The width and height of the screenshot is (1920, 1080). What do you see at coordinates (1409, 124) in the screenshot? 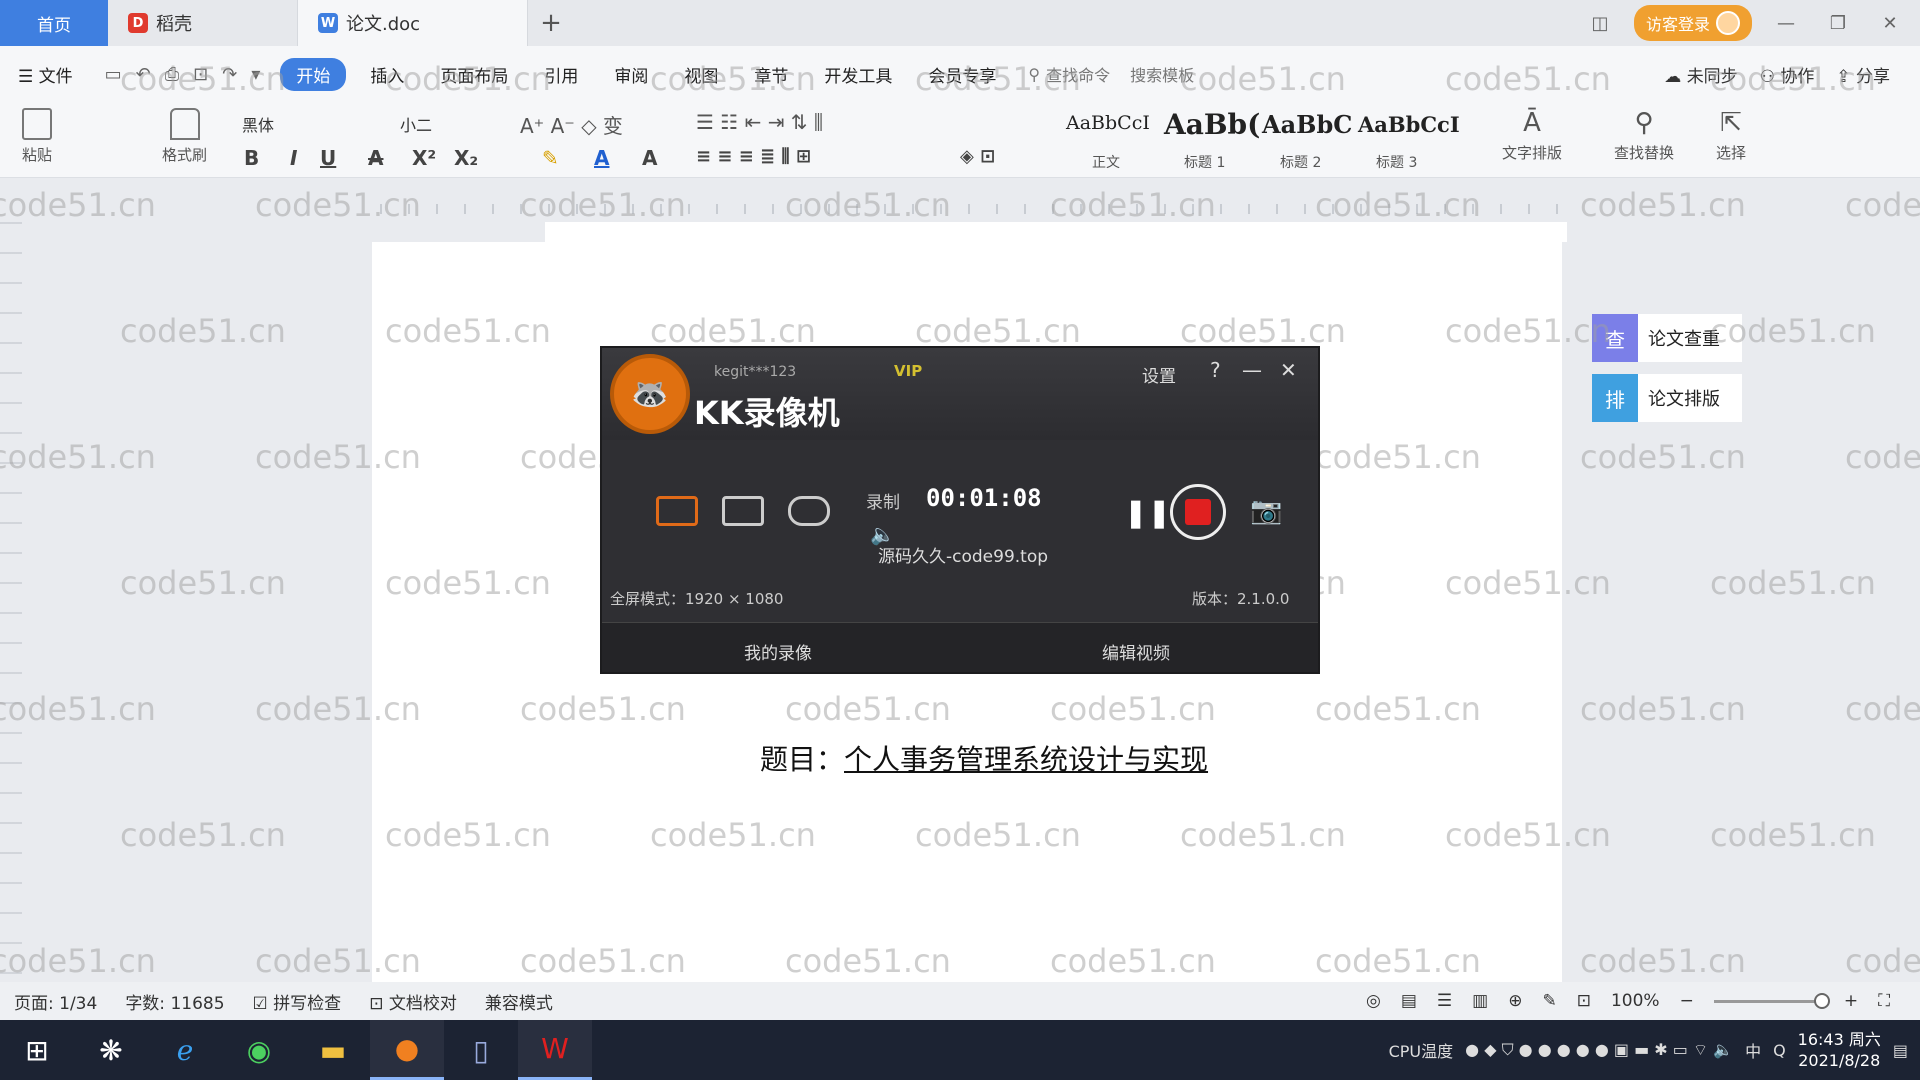
I see `style-preview-h3: AaBbCcI` at bounding box center [1409, 124].